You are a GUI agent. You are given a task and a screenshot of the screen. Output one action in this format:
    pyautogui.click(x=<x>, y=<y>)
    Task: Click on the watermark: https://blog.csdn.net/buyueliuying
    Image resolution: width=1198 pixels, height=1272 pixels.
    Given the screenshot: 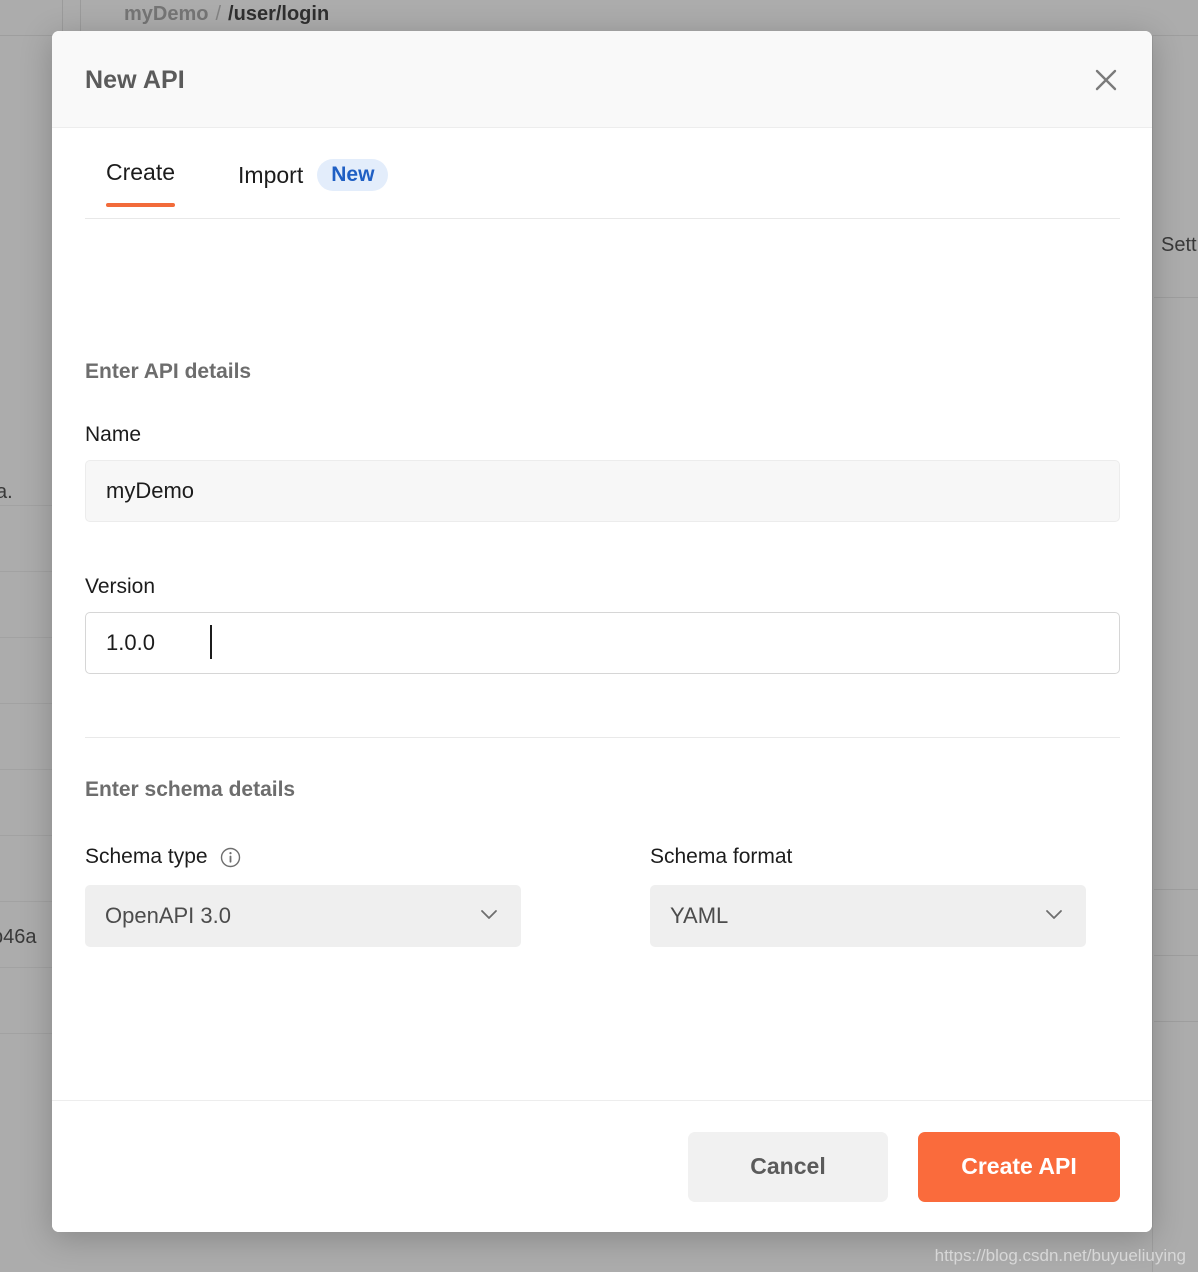 What is the action you would take?
    pyautogui.click(x=1060, y=1255)
    